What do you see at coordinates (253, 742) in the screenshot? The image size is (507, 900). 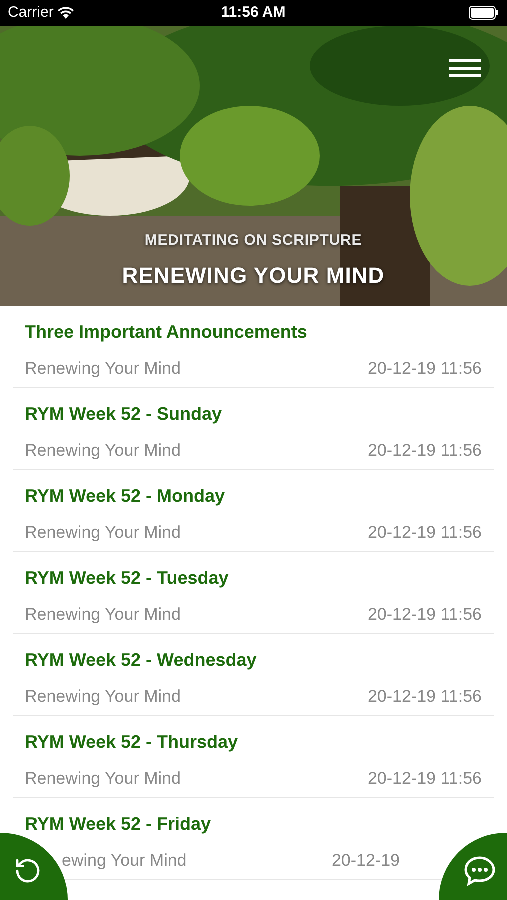 I see `post-title: RYM Week 52 - Thursday` at bounding box center [253, 742].